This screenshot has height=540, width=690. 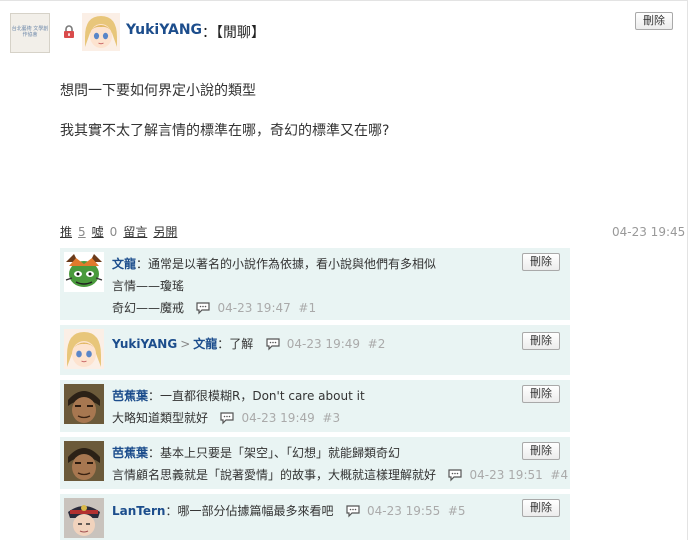 I want to click on comment-item: LanTern：哪一部分佔據篇幅最多來看吧 04-23 19:55 #5 刪除, so click(x=315, y=517).